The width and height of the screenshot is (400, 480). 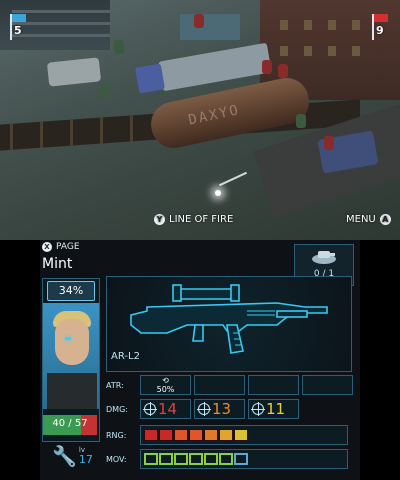 I want to click on line-of-fire-button: Y LINE OF FIRE, so click(x=193, y=219).